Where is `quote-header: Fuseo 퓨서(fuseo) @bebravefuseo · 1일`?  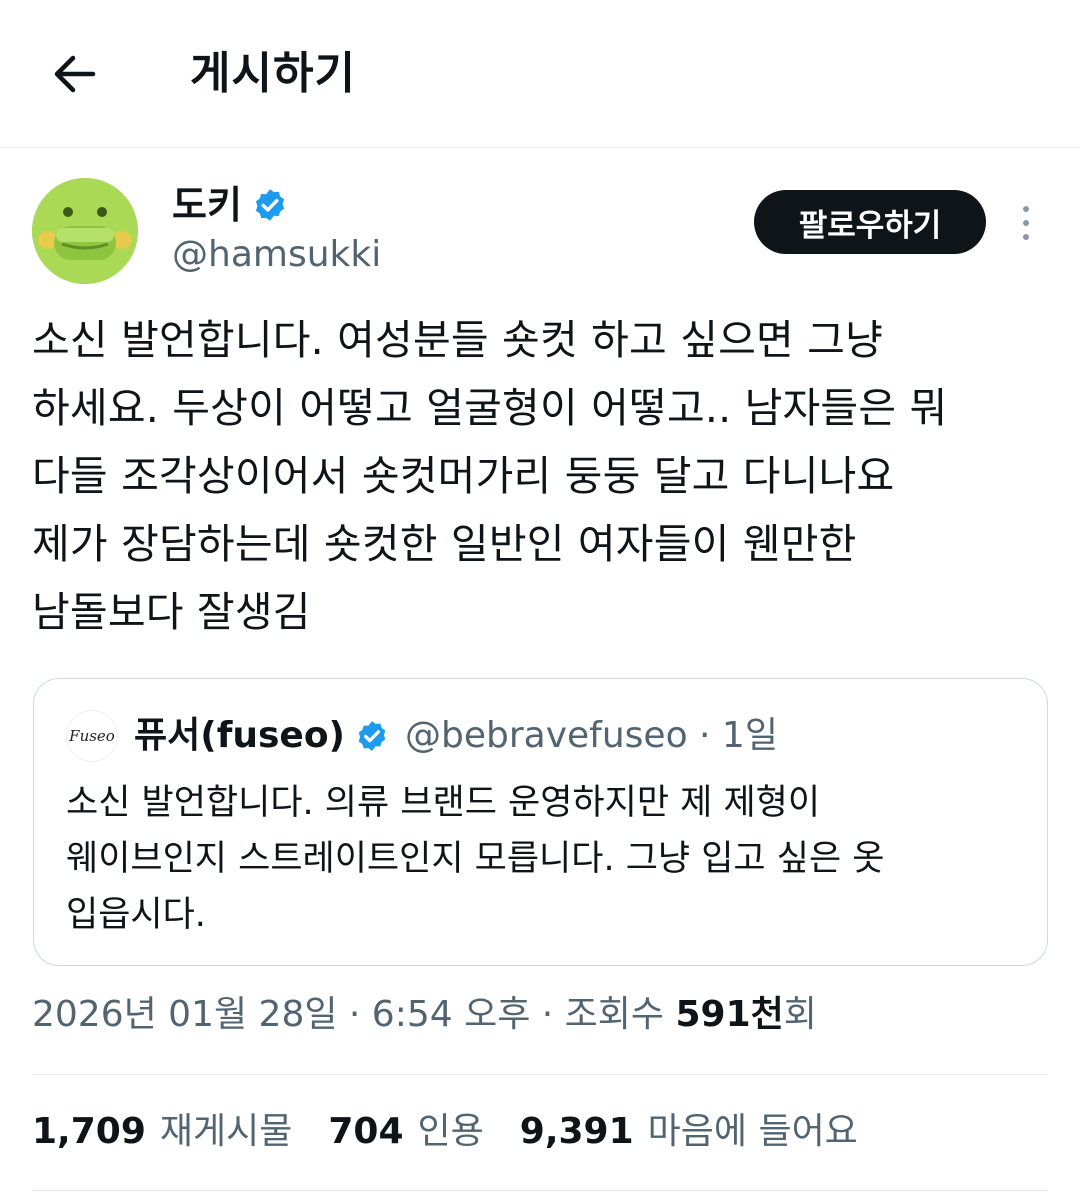 quote-header: Fuseo 퓨서(fuseo) @bebravefuseo · 1일 is located at coordinates (422, 736).